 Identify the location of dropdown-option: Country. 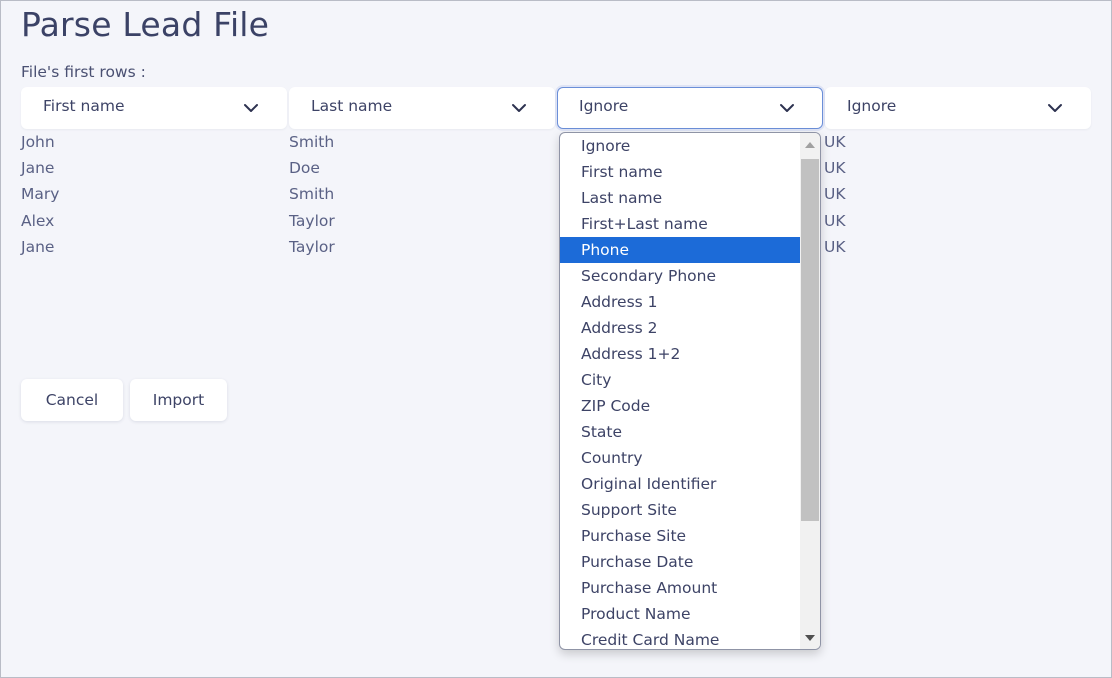
(680, 458).